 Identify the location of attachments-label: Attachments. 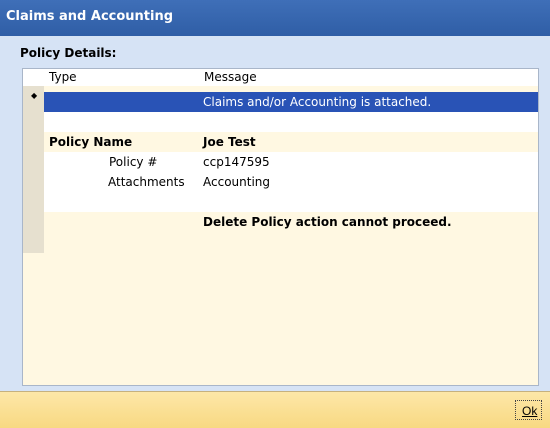
(146, 182).